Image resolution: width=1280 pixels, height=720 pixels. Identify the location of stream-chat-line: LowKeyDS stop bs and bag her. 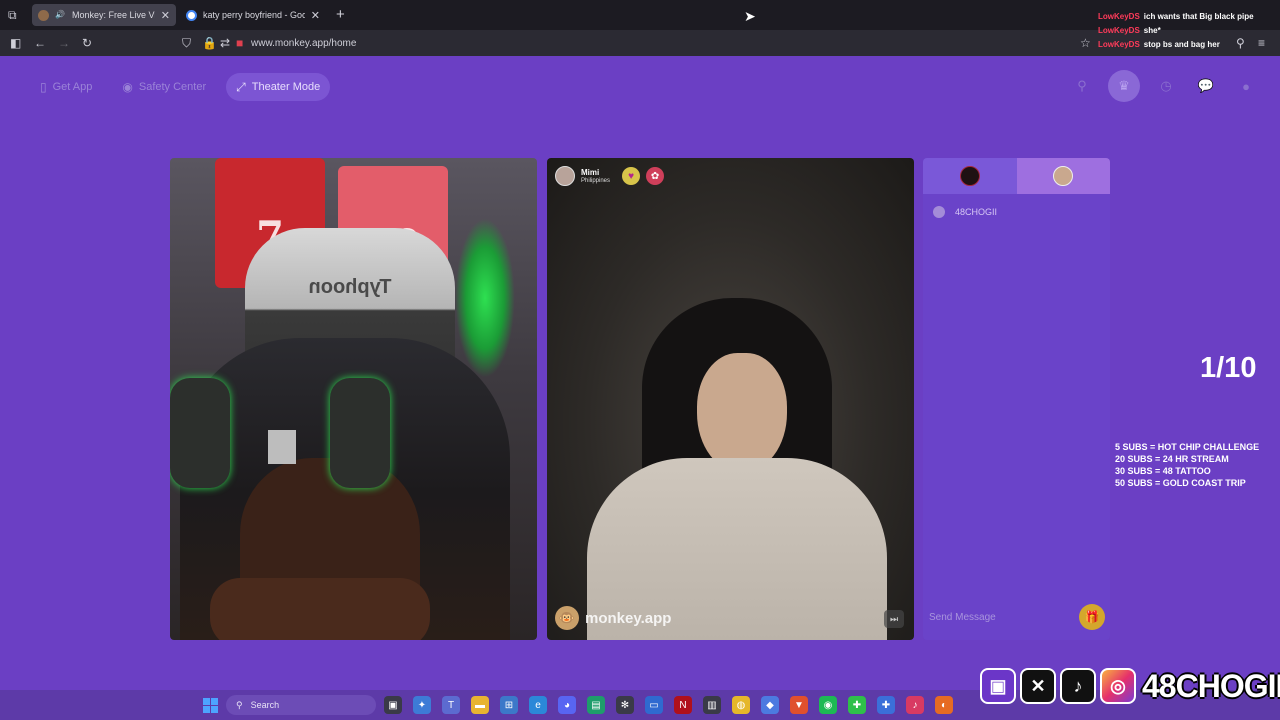
(1189, 45).